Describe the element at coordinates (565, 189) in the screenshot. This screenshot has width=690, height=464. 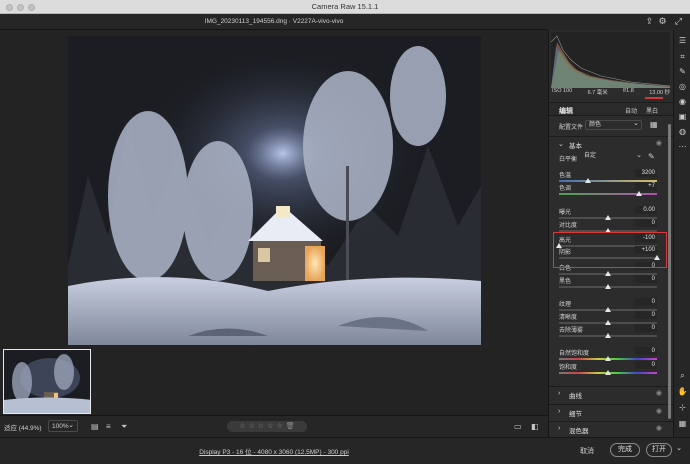
I see `slider-tint-label: 色调` at that location.